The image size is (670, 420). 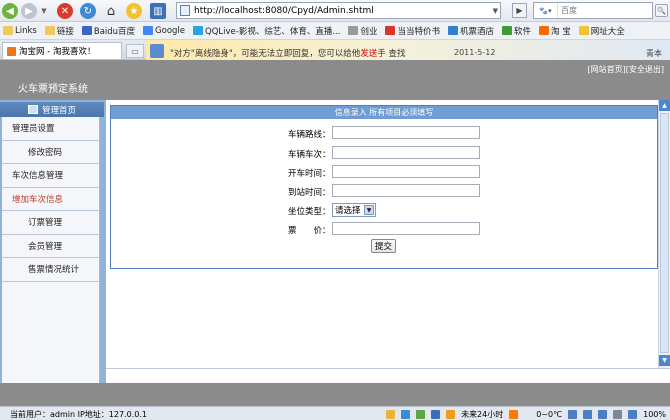 What do you see at coordinates (362, 31) in the screenshot?
I see `fav-item: 创业` at bounding box center [362, 31].